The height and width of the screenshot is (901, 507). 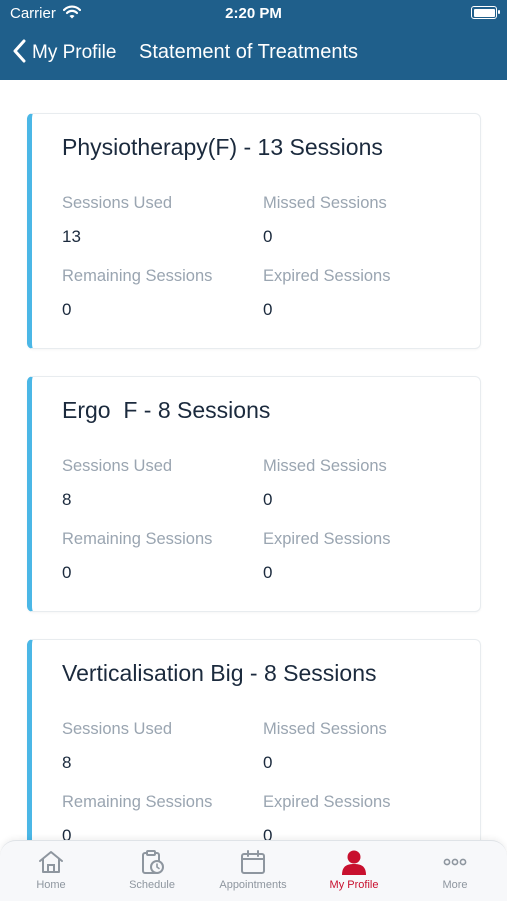 I want to click on status-time: 2:20 PM, so click(x=253, y=13).